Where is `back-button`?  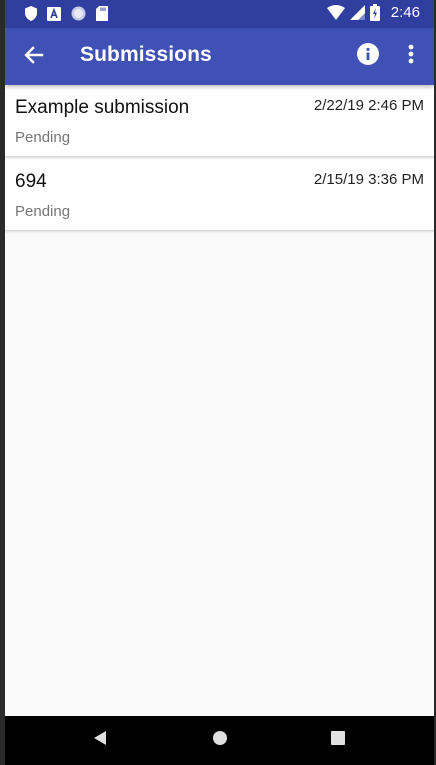 back-button is located at coordinates (34, 57).